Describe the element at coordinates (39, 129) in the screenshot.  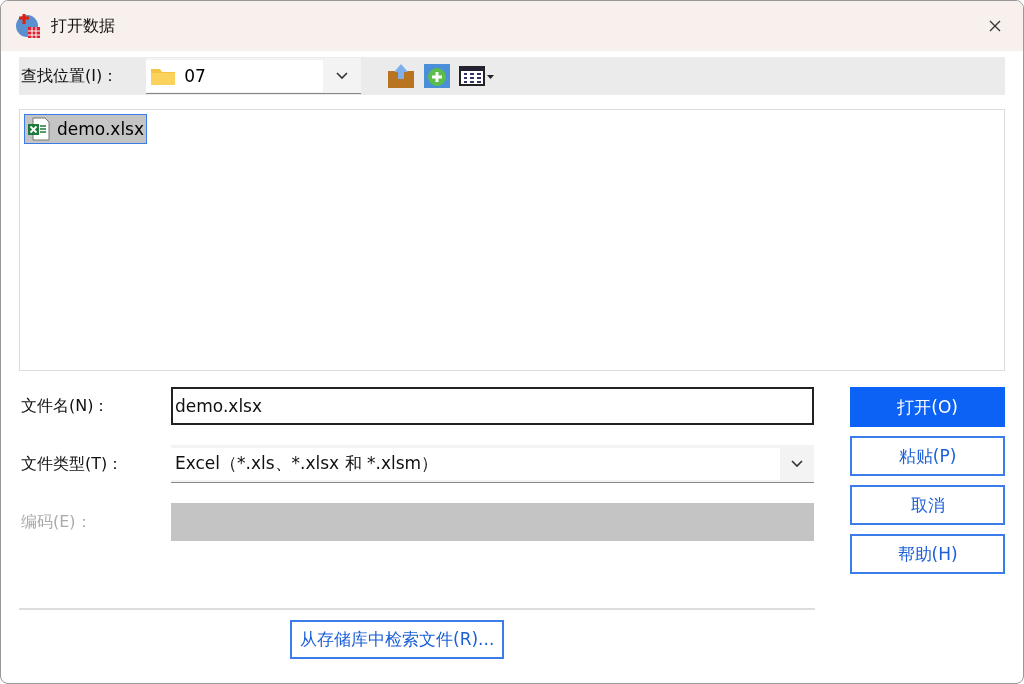
I see `spreadsheet-file-icon` at that location.